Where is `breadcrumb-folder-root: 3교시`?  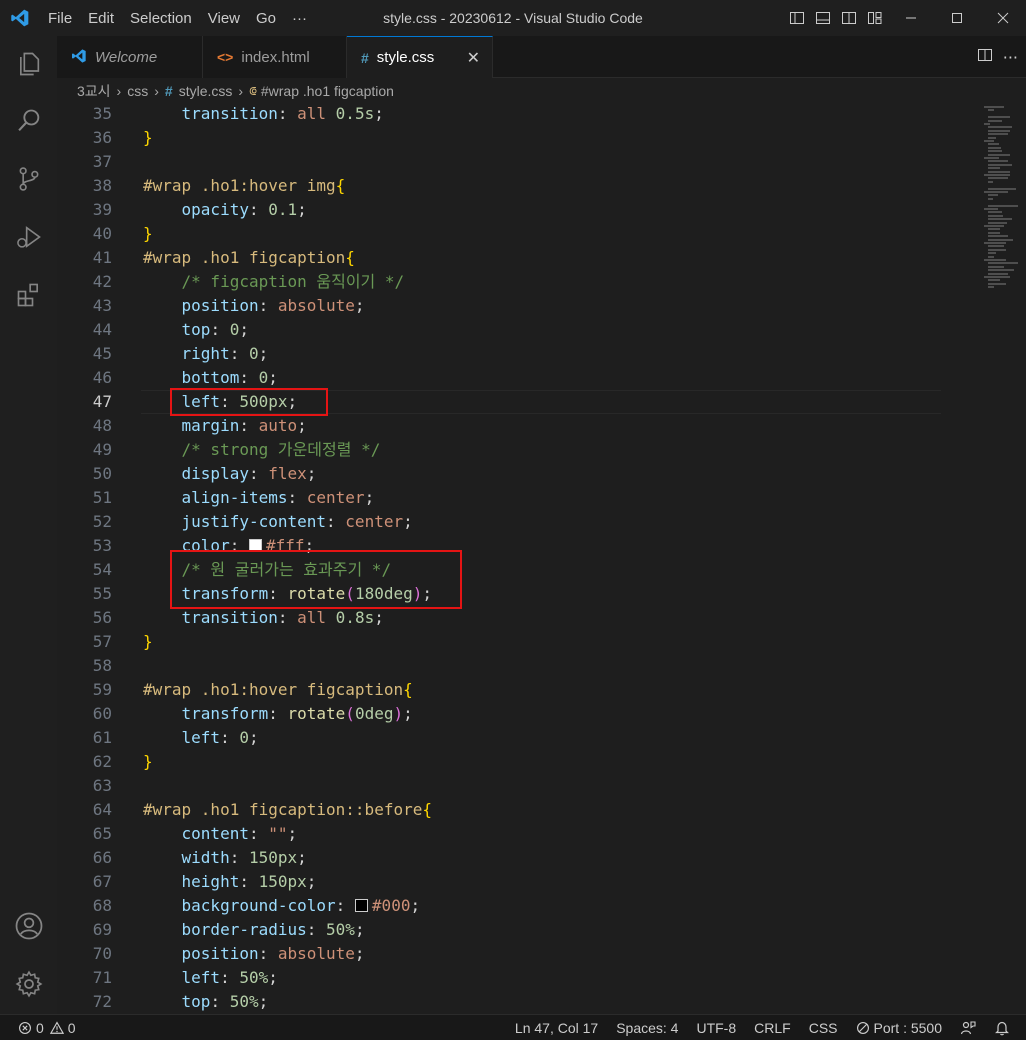 breadcrumb-folder-root: 3교시 is located at coordinates (94, 91).